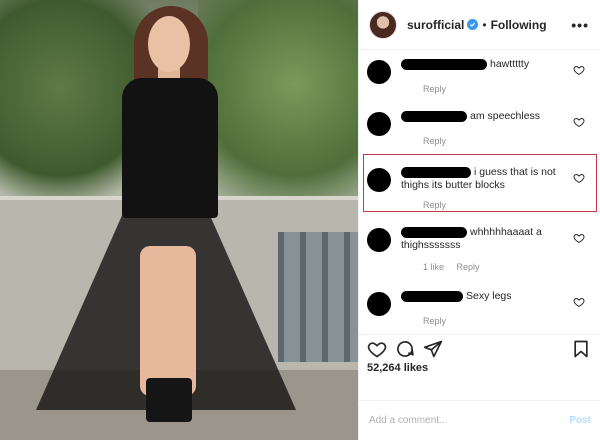  What do you see at coordinates (469, 420) in the screenshot?
I see `add-comment-input` at bounding box center [469, 420].